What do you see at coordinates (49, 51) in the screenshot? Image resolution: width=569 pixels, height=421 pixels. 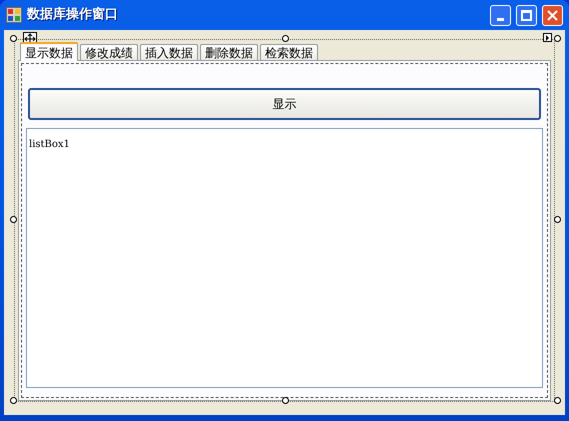 I see `tab: 显示数据` at bounding box center [49, 51].